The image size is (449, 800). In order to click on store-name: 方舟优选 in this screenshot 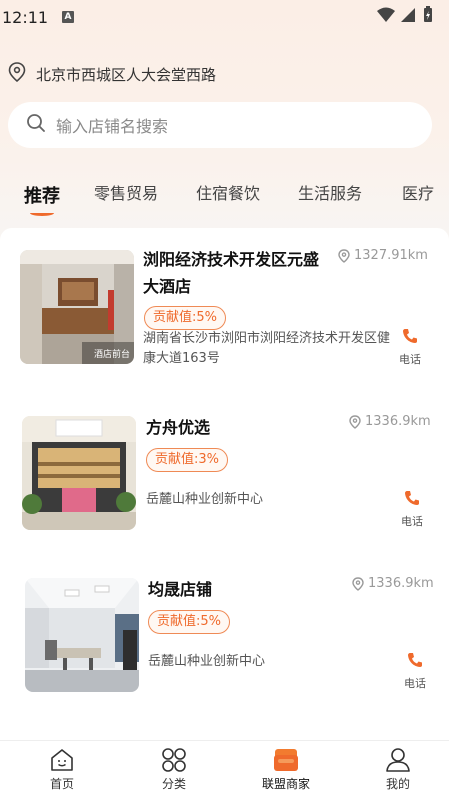, I will do `click(178, 427)`.